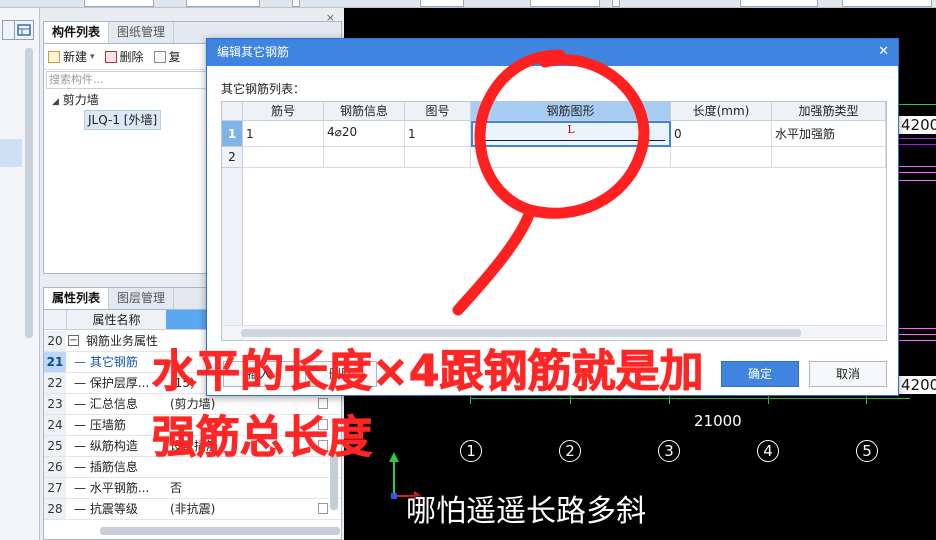 Image resolution: width=936 pixels, height=540 pixels. What do you see at coordinates (55, 362) in the screenshot?
I see `property-row-number: 21` at bounding box center [55, 362].